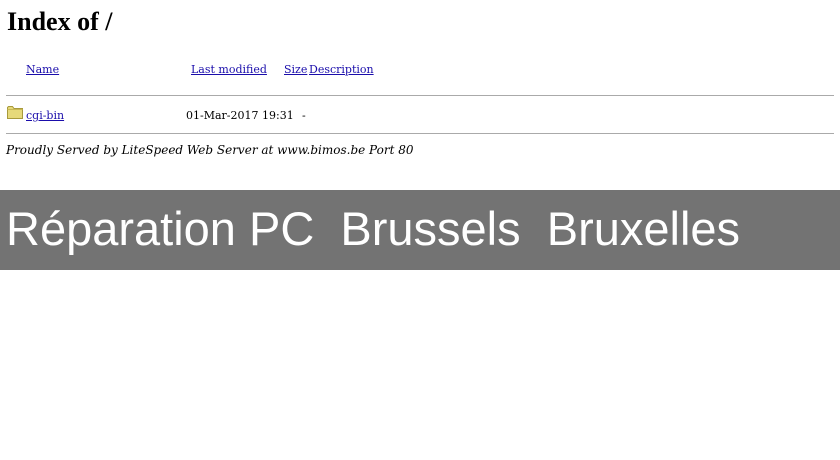 The width and height of the screenshot is (840, 460). Describe the element at coordinates (240, 115) in the screenshot. I see `cgi-bin-last-modified: 01-Mar-2017 19:31` at that location.